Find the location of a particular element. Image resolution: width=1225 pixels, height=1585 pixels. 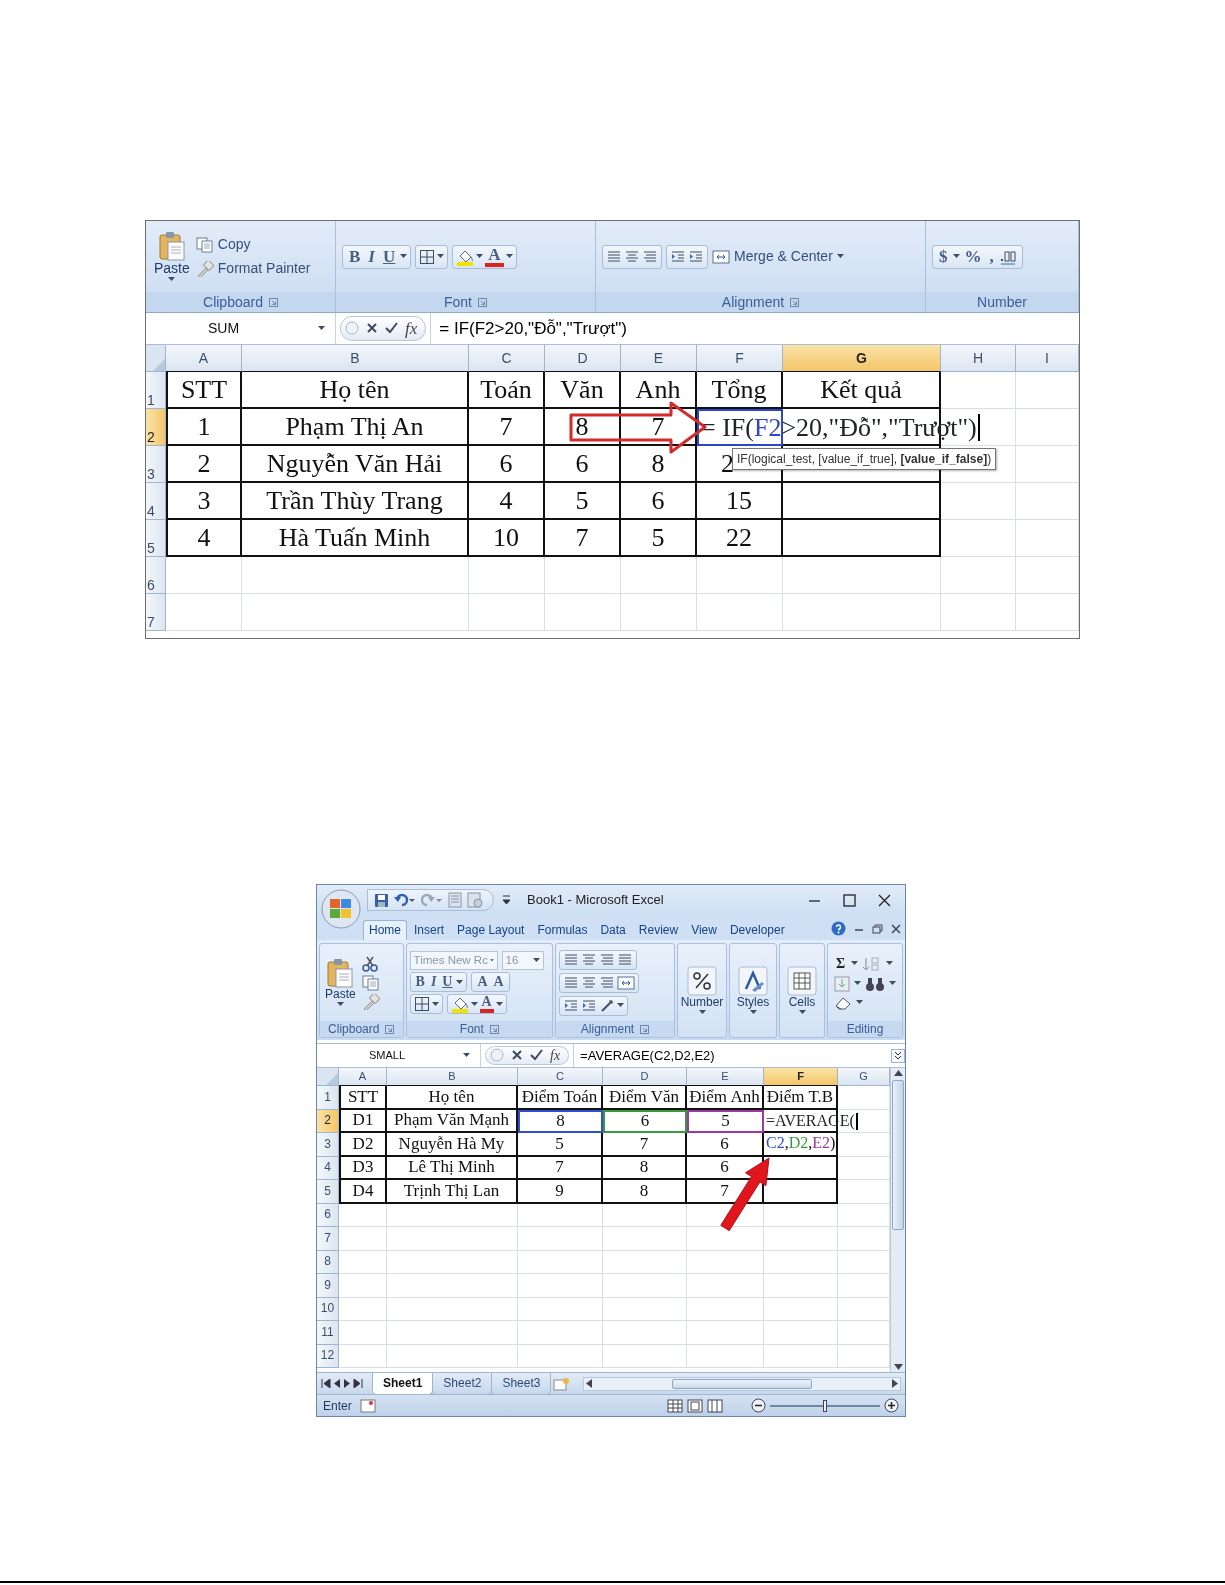

table-cell: Lê Thị Minh is located at coordinates (452, 1168).